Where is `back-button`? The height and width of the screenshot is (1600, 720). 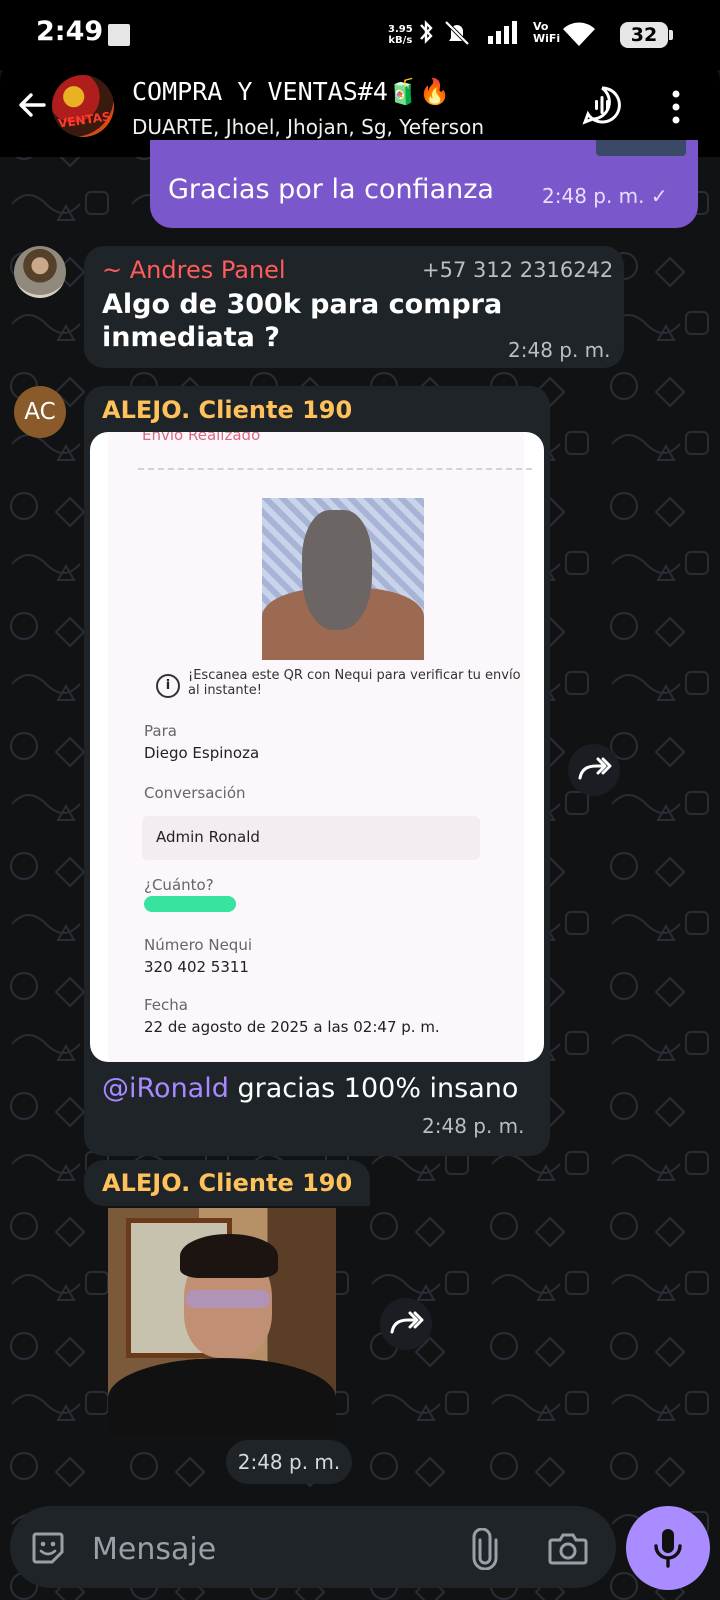
back-button is located at coordinates (32, 105).